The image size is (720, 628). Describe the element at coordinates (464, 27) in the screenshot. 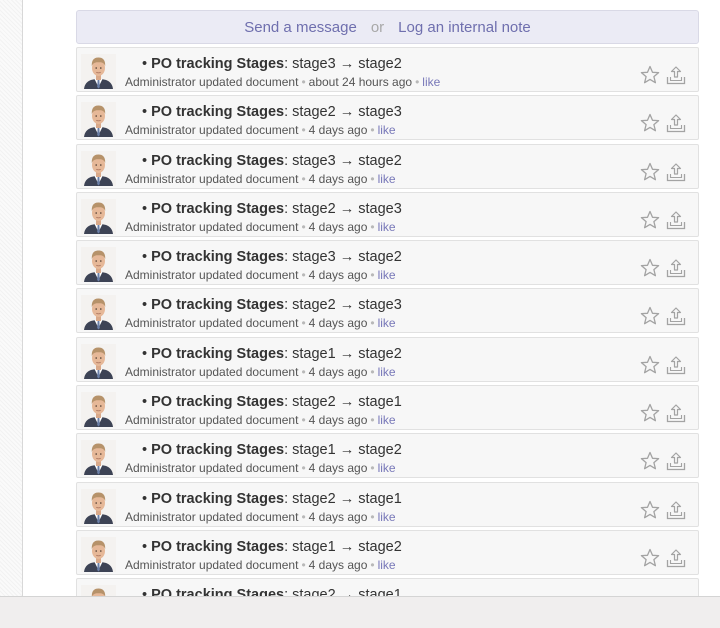

I see `log-internal-note-link: Log an internal note` at that location.